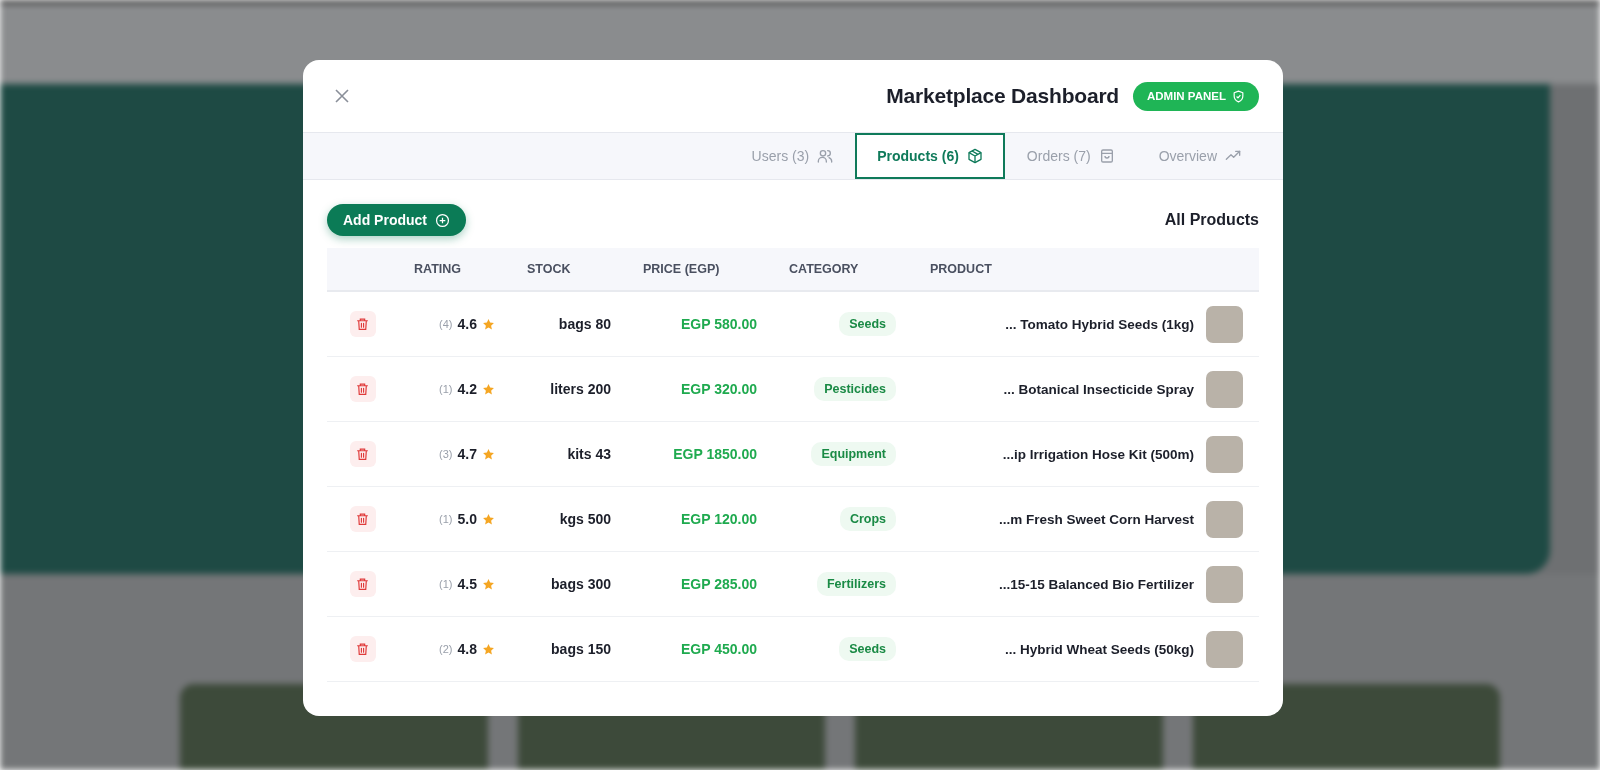 This screenshot has height=770, width=1600. Describe the element at coordinates (342, 96) in the screenshot. I see `close-icon` at that location.